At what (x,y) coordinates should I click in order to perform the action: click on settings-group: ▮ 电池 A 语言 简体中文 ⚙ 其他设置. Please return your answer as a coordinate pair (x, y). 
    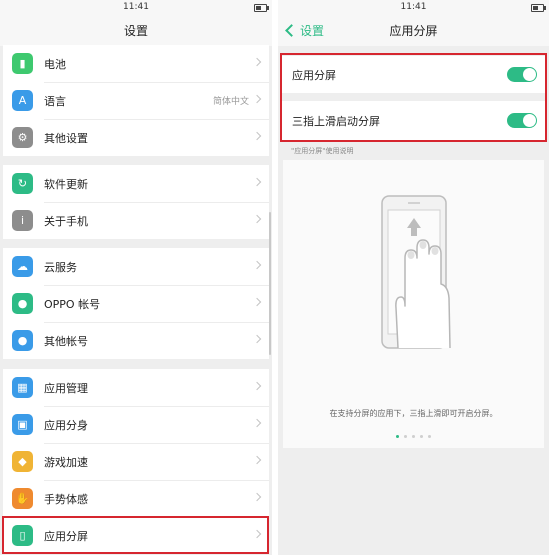
    Looking at the image, I should click on (136, 100).